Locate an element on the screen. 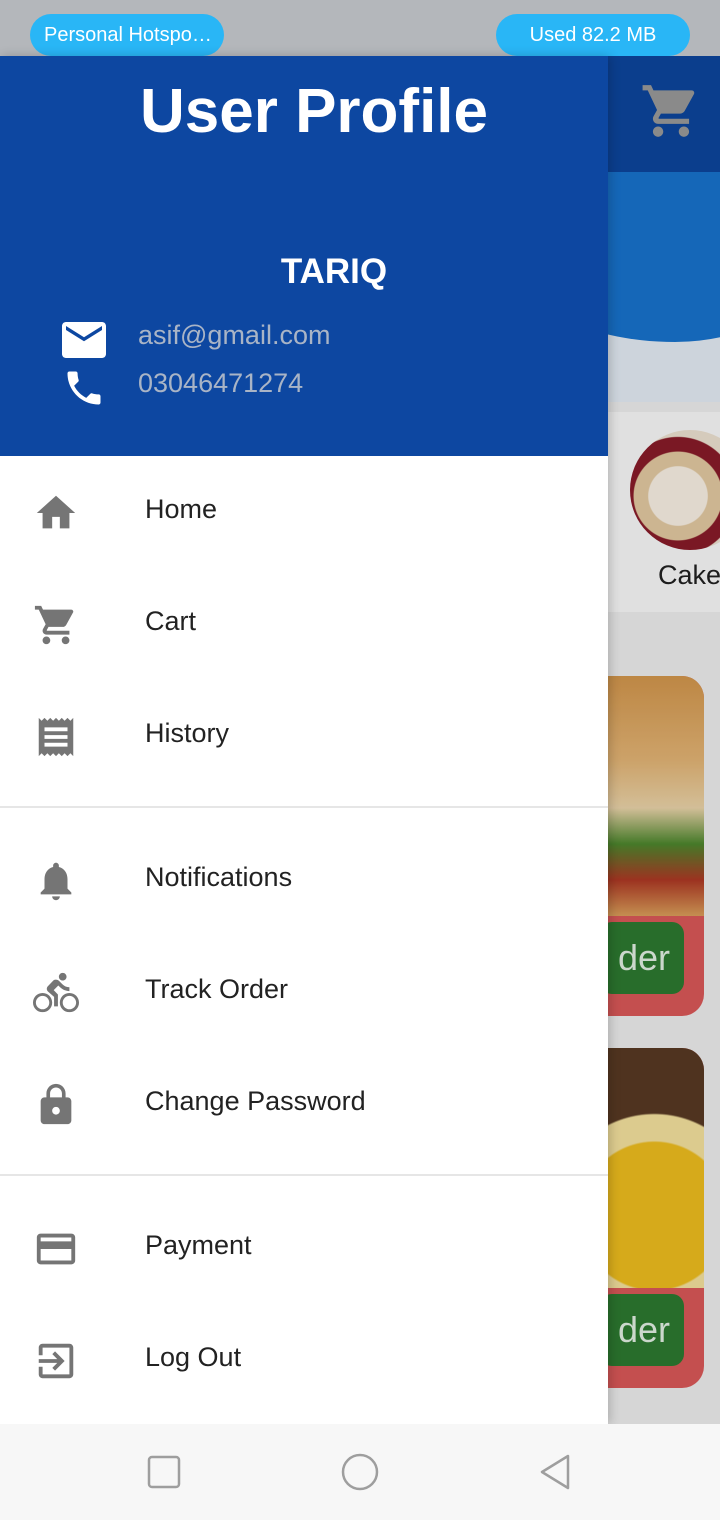 Image resolution: width=720 pixels, height=1520 pixels. home-button is located at coordinates (360, 1472).